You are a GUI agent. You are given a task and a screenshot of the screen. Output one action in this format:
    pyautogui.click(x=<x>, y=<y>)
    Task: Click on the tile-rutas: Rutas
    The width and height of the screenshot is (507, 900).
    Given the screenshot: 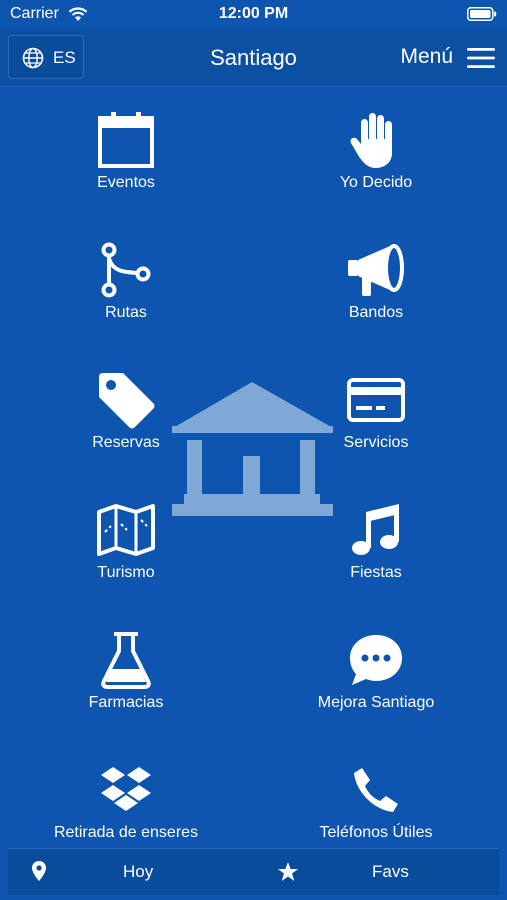 What is the action you would take?
    pyautogui.click(x=126, y=273)
    